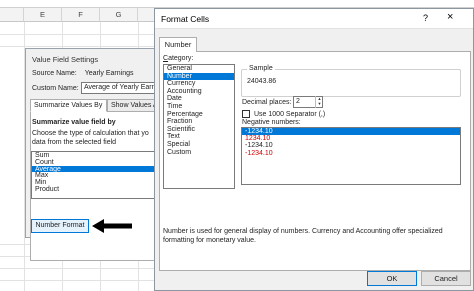  I want to click on instruction-line-2: data from the selected field, so click(74, 142).